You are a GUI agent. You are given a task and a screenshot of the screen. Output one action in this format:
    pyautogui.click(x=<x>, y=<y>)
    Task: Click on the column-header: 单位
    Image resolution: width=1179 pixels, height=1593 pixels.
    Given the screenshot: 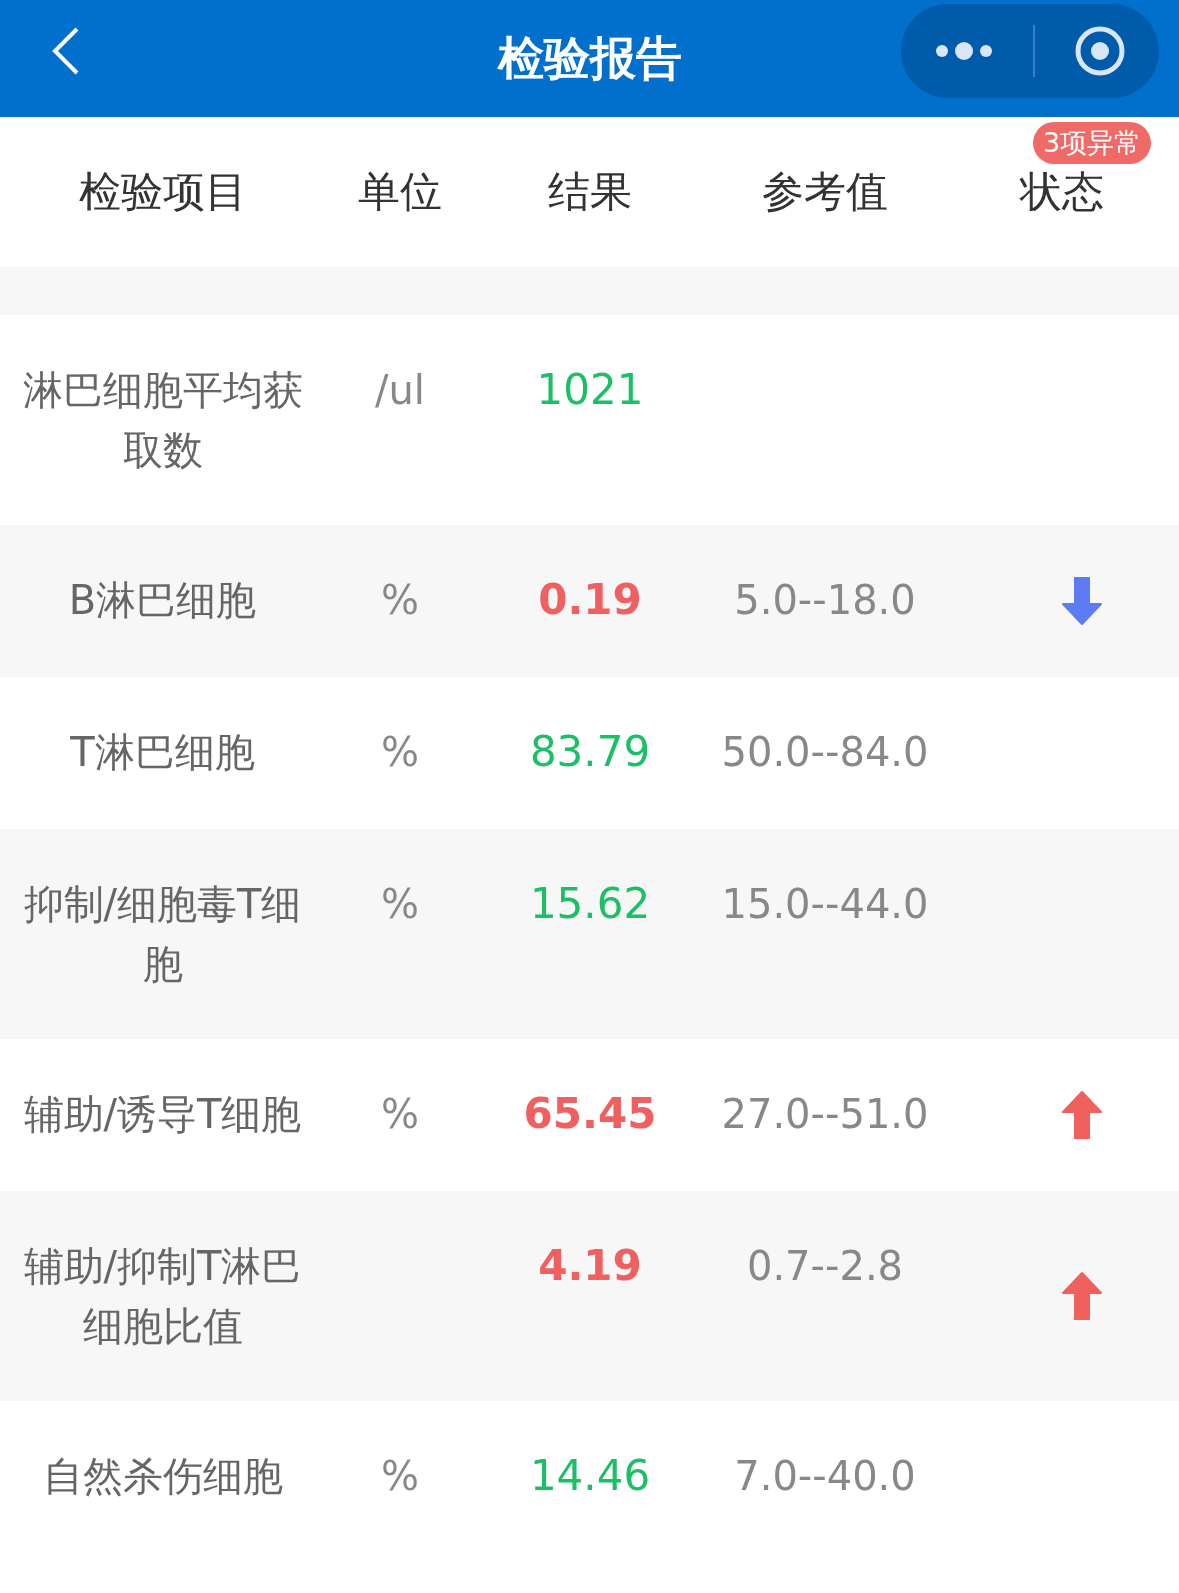 What is the action you would take?
    pyautogui.click(x=400, y=192)
    